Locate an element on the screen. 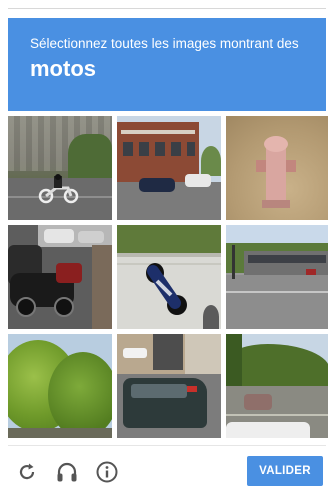  verify-button: VALIDER is located at coordinates (285, 471).